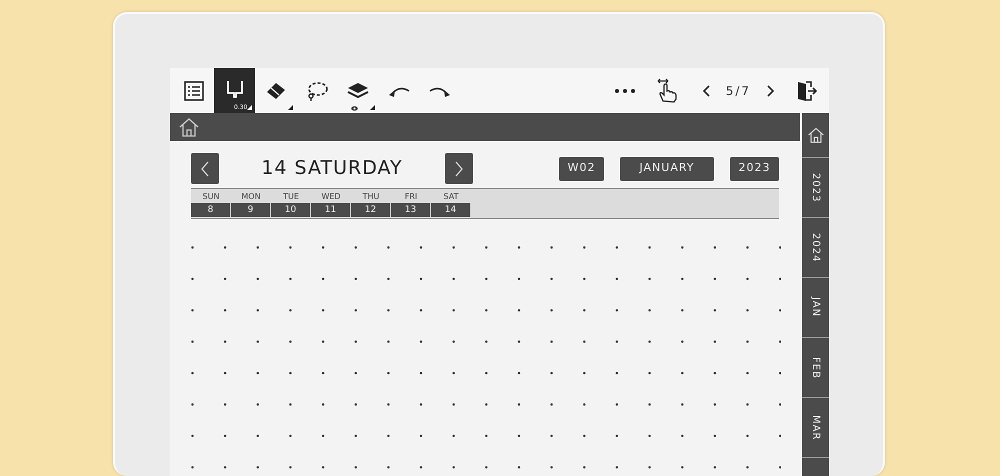 This screenshot has width=1000, height=476. I want to click on next-day-button, so click(459, 168).